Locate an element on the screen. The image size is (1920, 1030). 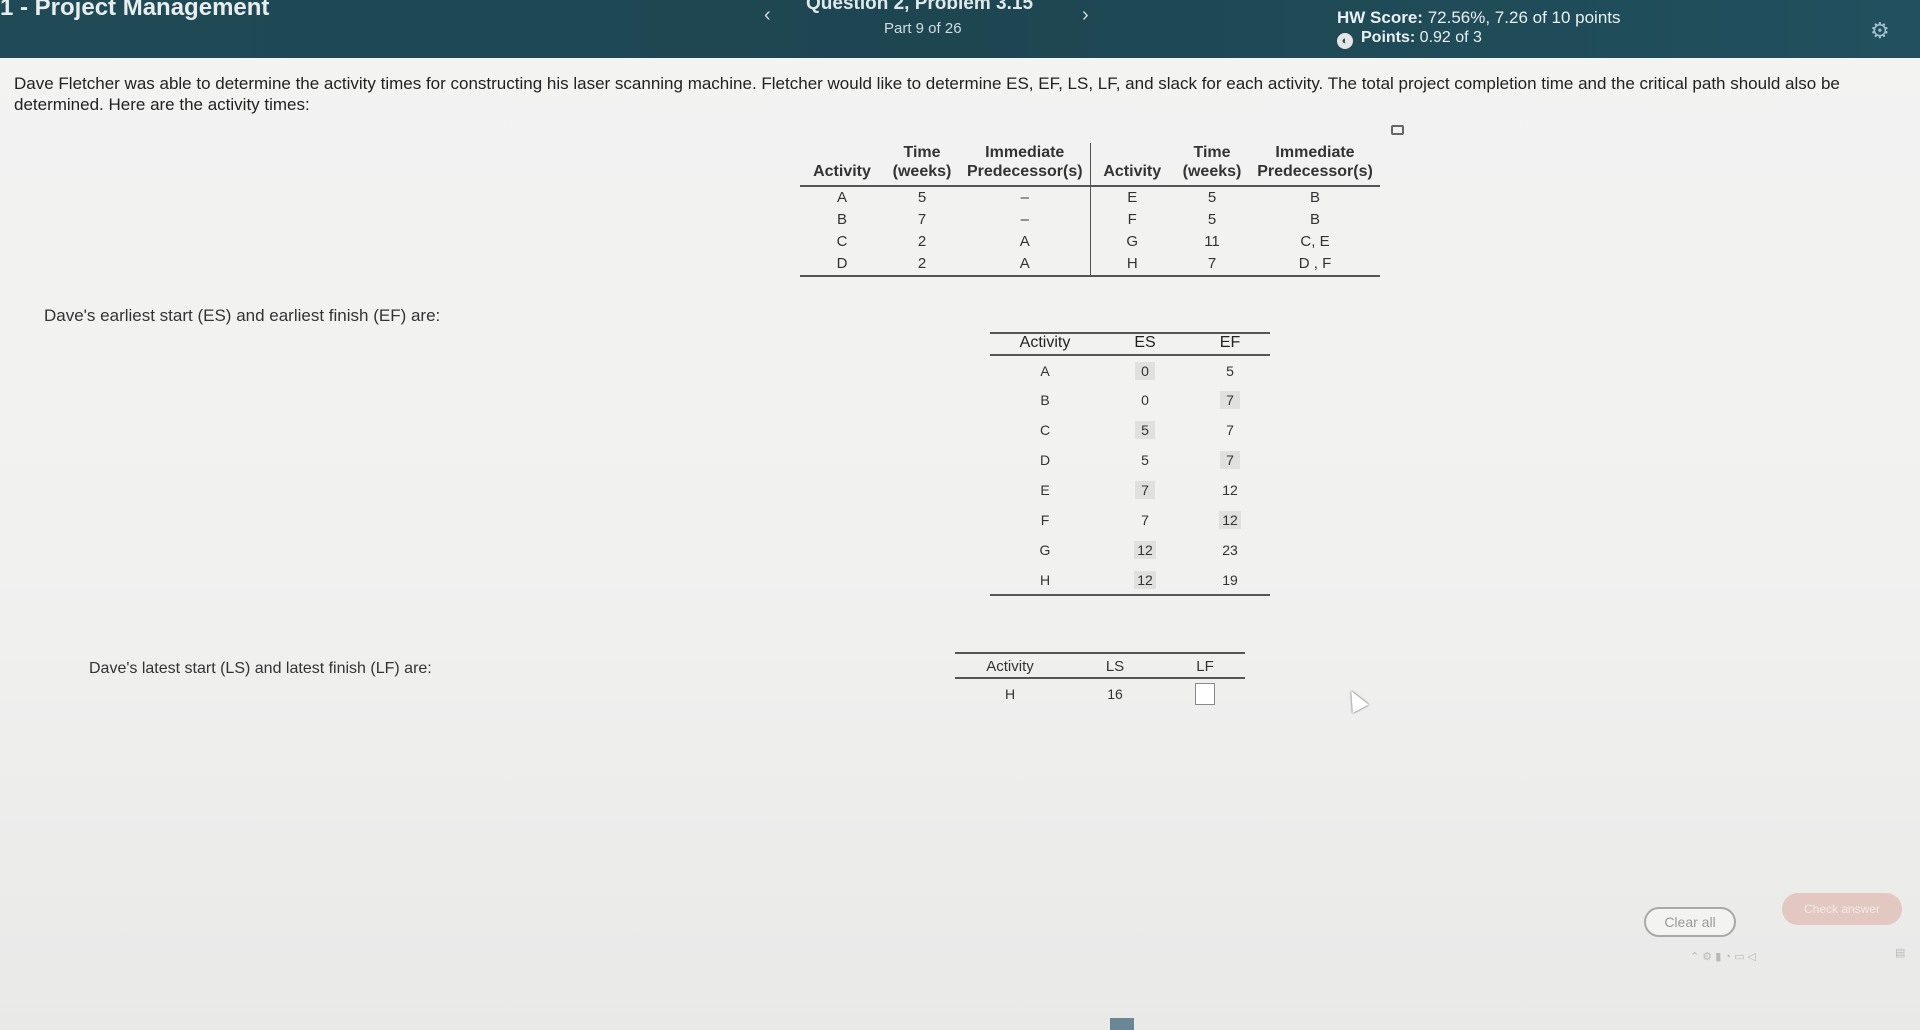
bottom-tab-indicator is located at coordinates (1122, 1024).